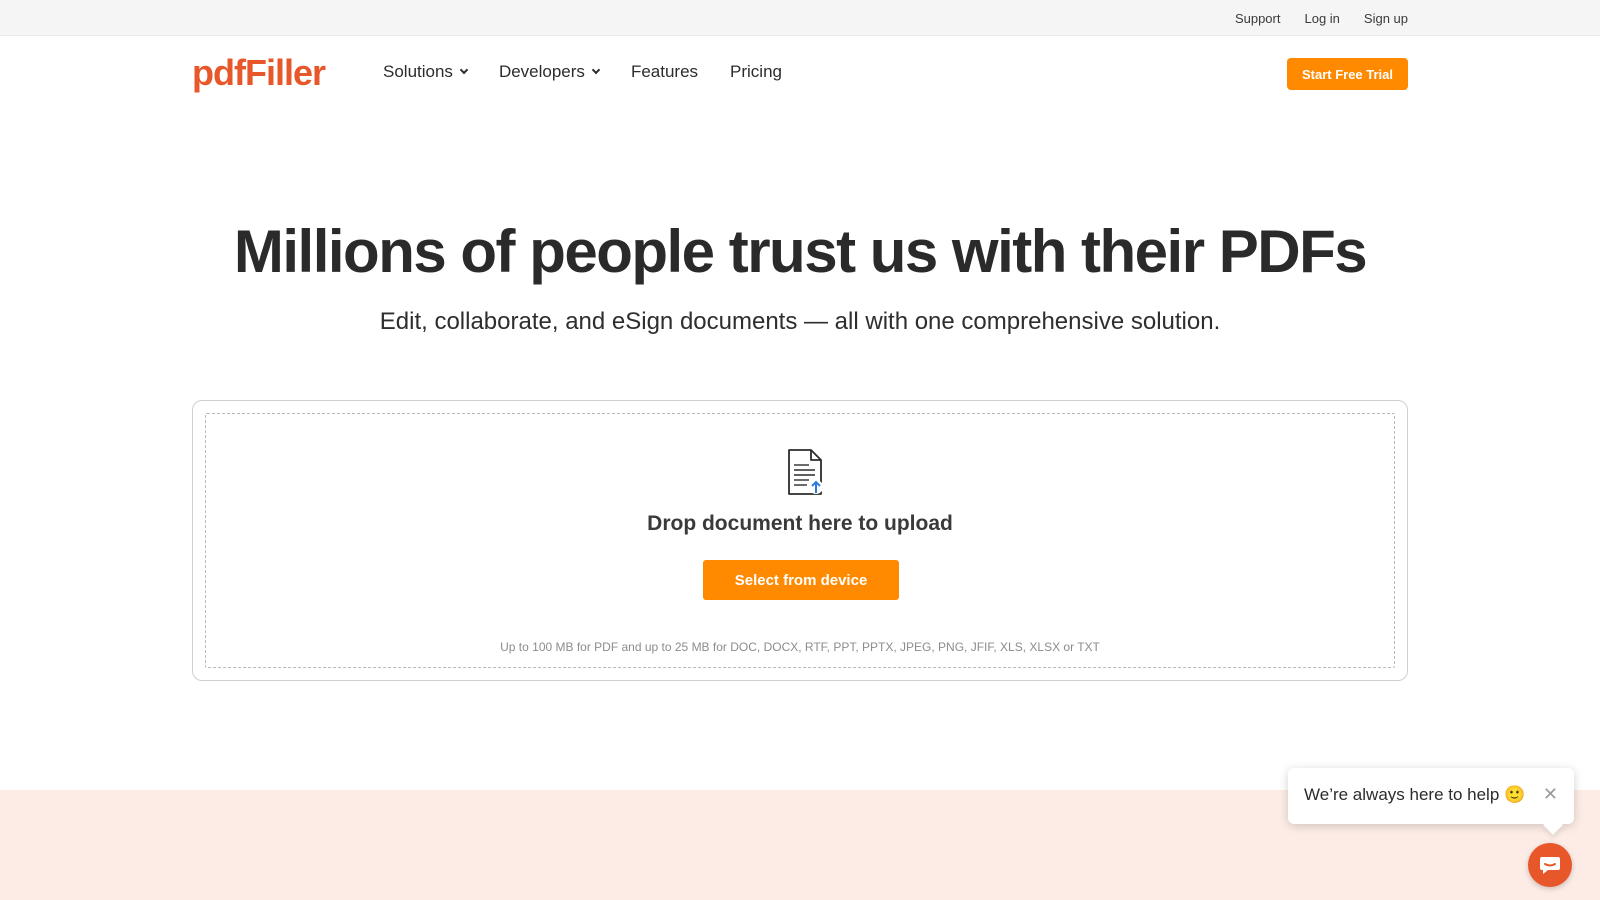  What do you see at coordinates (1386, 18) in the screenshot?
I see `signup-link: Sign up` at bounding box center [1386, 18].